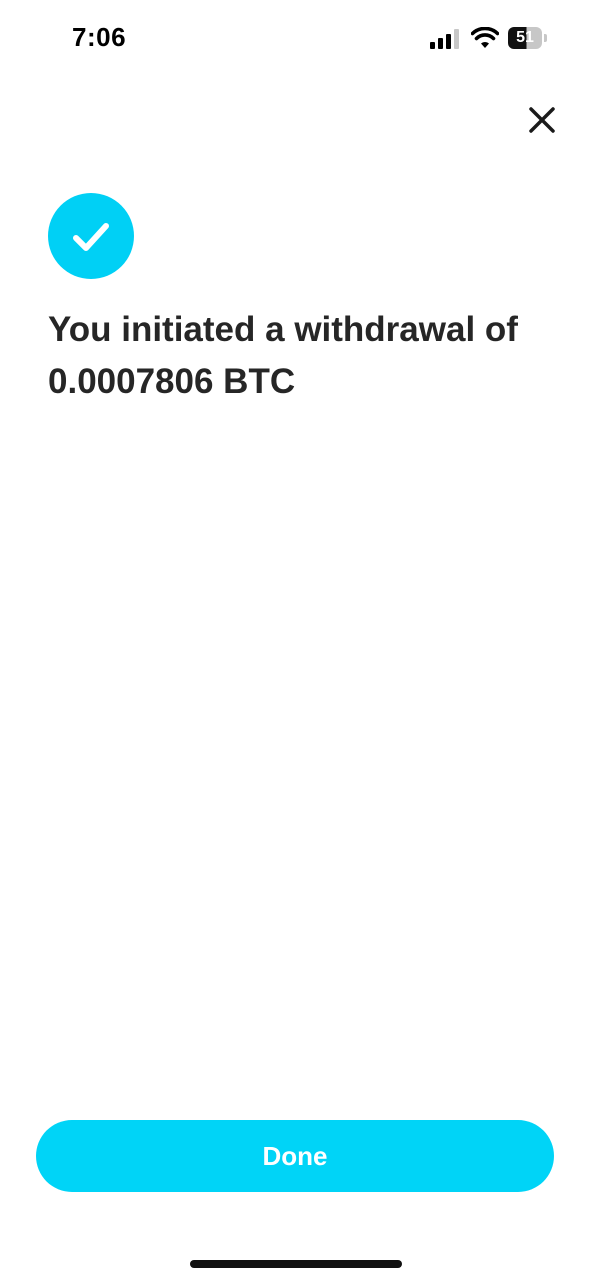 The width and height of the screenshot is (591, 1280). Describe the element at coordinates (545, 38) in the screenshot. I see `battery-tip` at that location.